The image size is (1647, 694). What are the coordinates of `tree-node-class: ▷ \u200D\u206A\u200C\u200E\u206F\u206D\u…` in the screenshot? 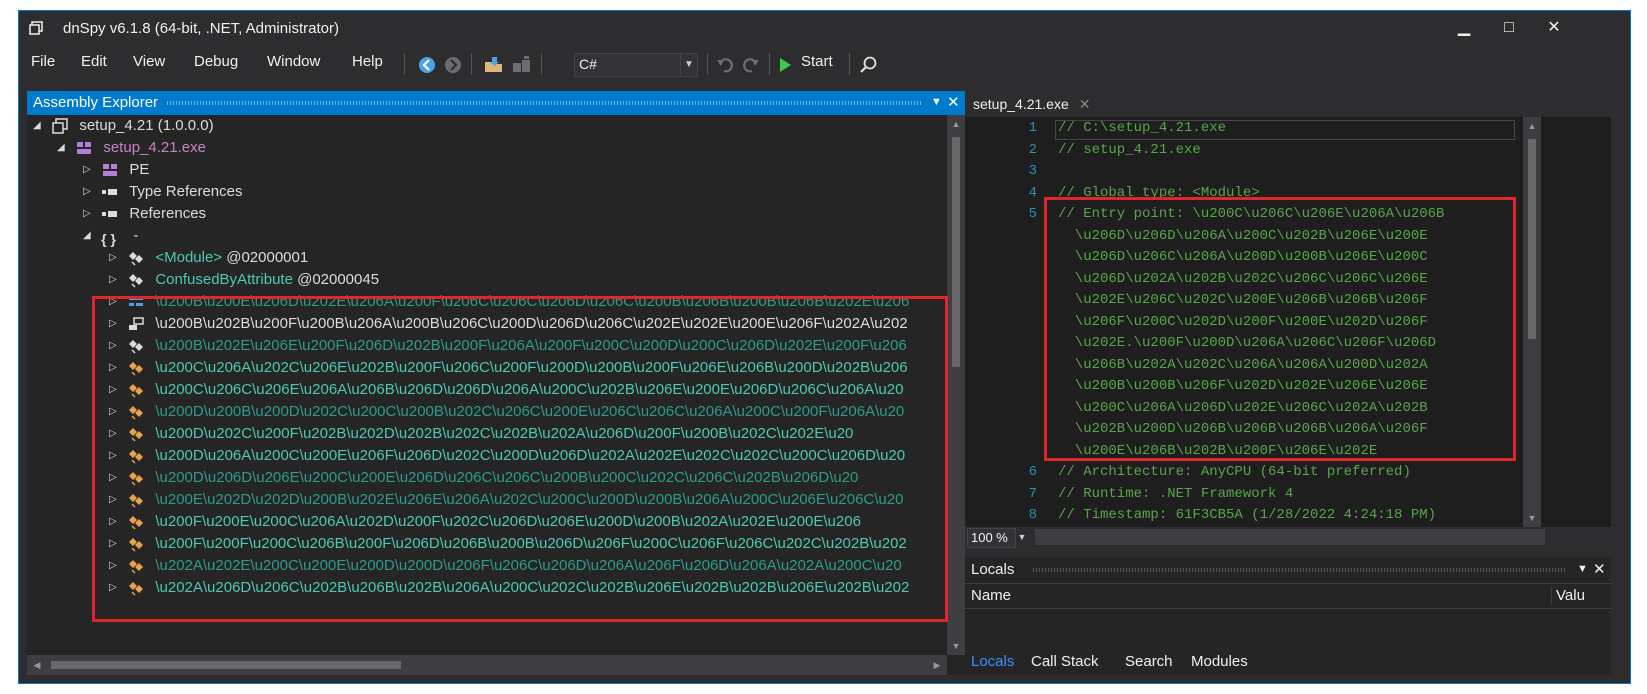 It's located at (507, 456).